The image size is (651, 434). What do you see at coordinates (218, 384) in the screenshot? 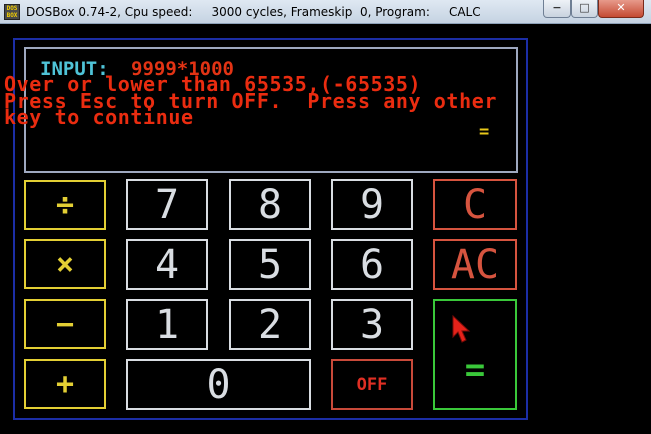
I see `digit-0-button: 0` at bounding box center [218, 384].